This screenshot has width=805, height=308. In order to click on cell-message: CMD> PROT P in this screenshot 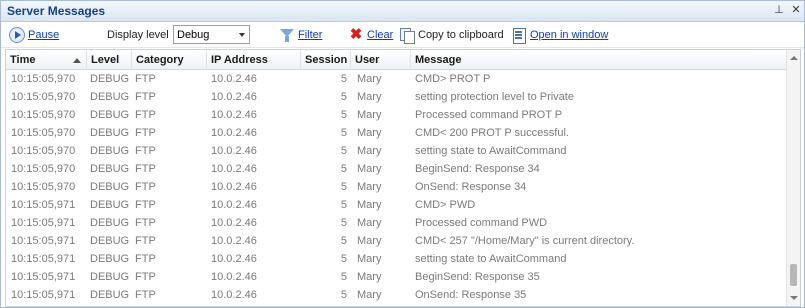, I will do `click(453, 79)`.